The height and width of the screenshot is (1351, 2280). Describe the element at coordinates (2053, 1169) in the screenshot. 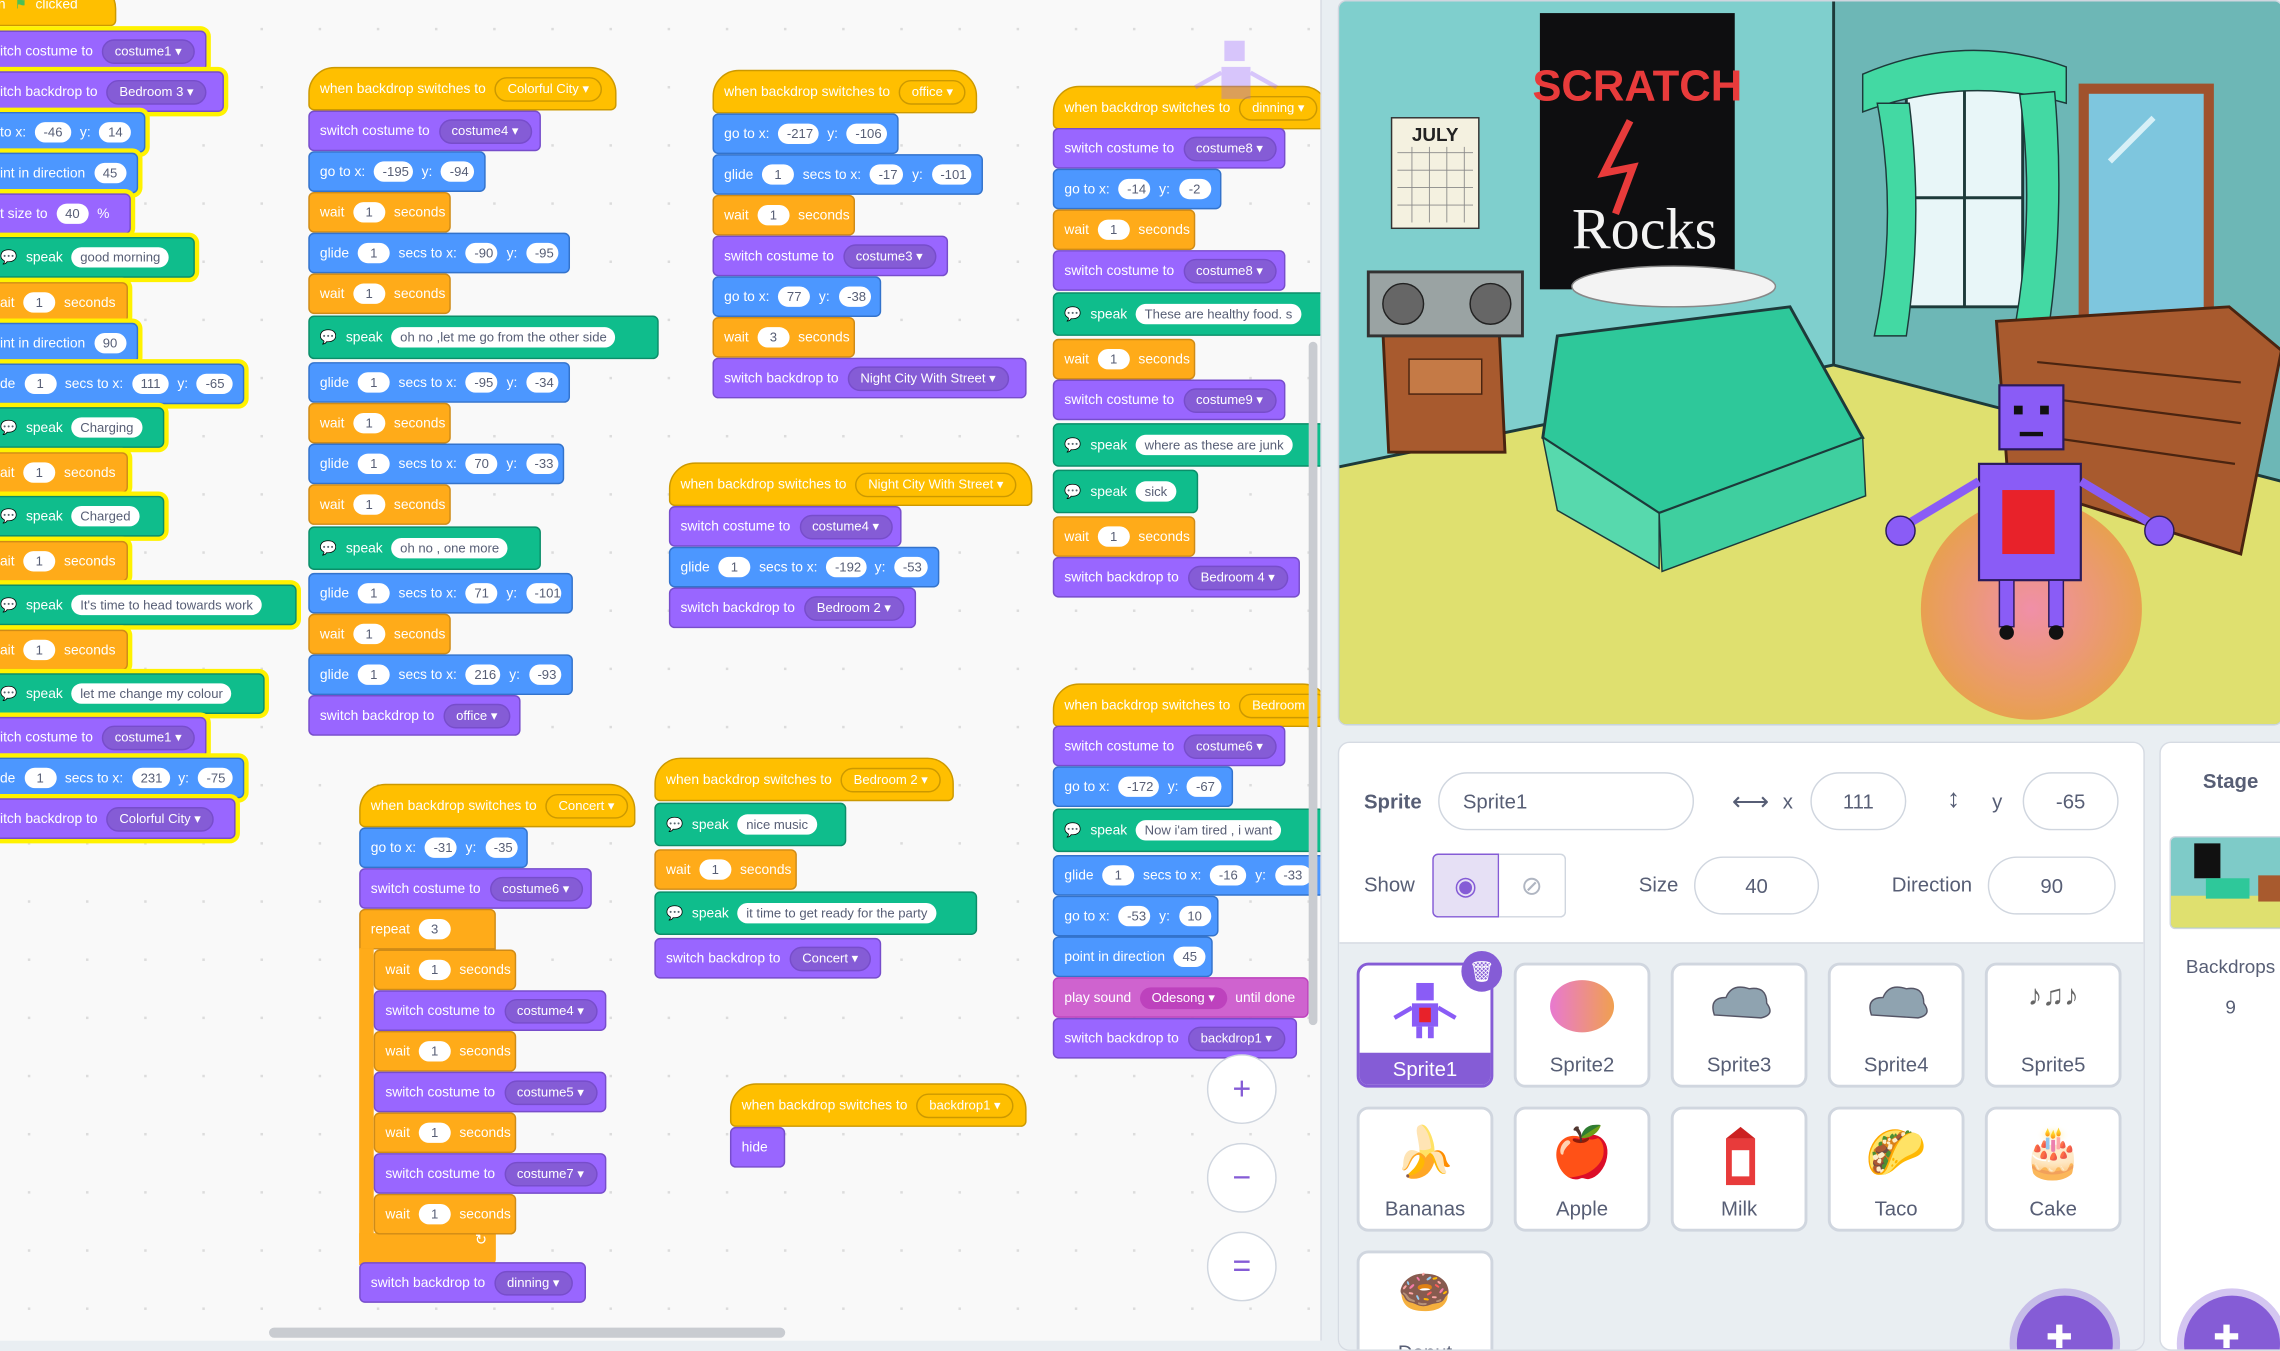

I see `sprite-tile-cake: 🎂 Cake` at that location.